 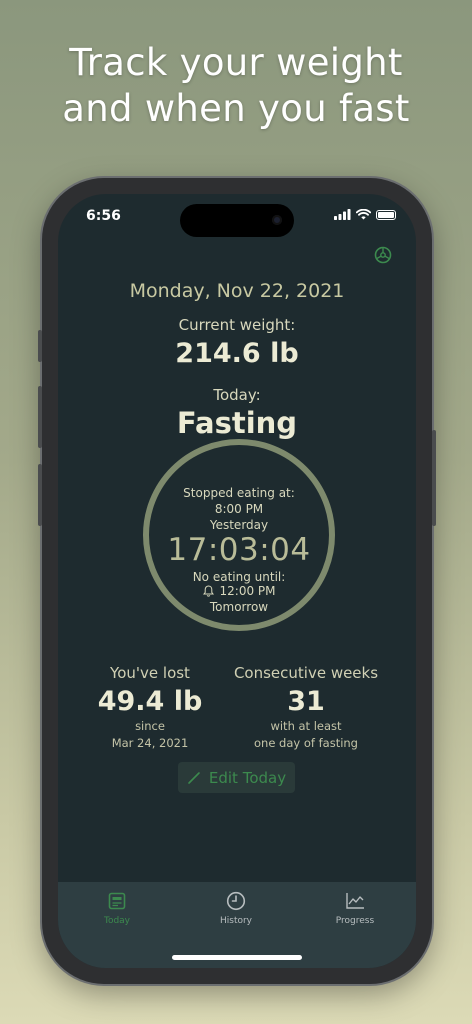 I want to click on no-eating-until-time: 12:00 PM, so click(x=247, y=591).